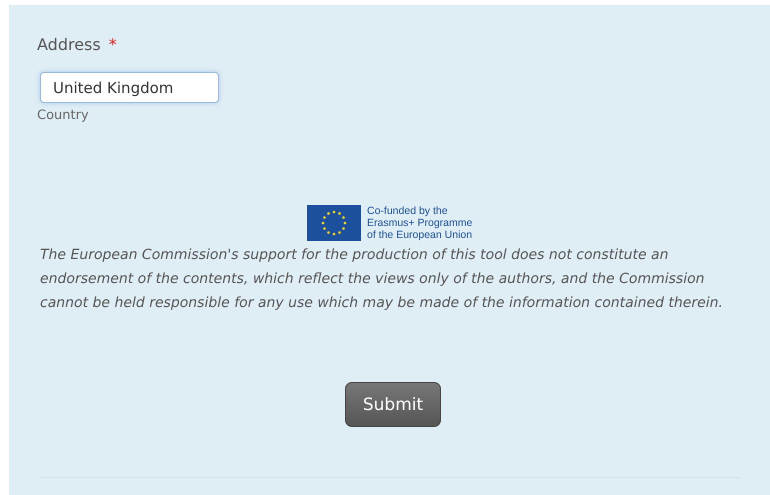 The height and width of the screenshot is (495, 770). What do you see at coordinates (129, 87) in the screenshot?
I see `country-input: United Kingdom` at bounding box center [129, 87].